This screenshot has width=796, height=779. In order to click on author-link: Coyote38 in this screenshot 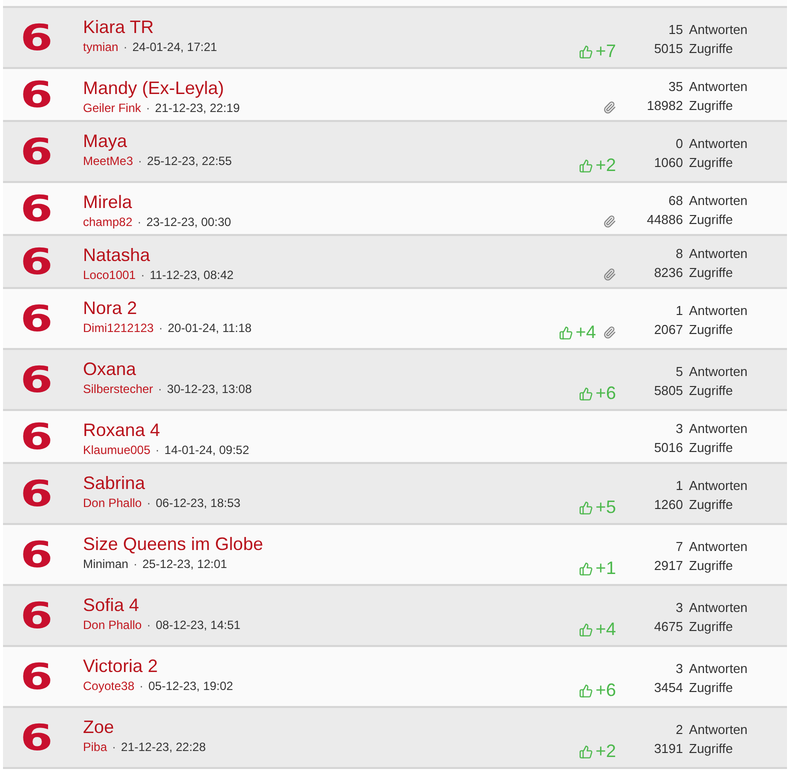, I will do `click(108, 686)`.